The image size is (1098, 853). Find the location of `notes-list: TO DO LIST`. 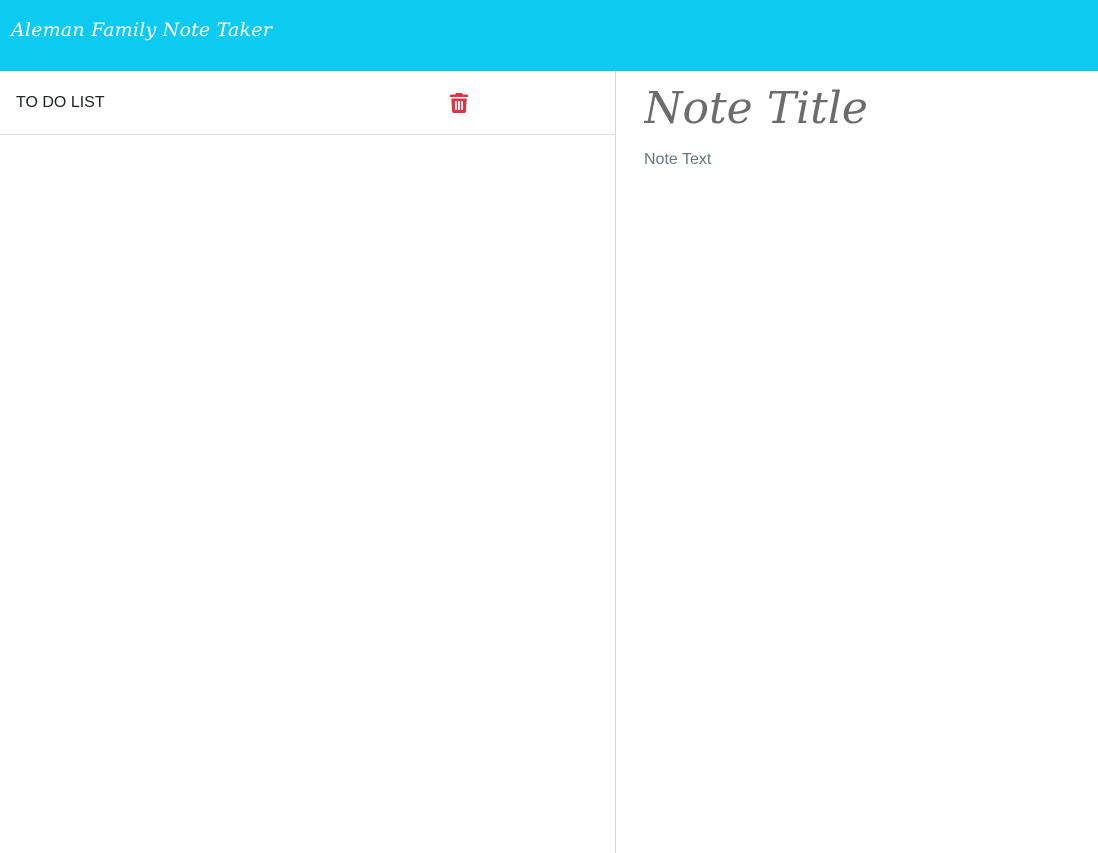

notes-list: TO DO LIST is located at coordinates (307, 103).